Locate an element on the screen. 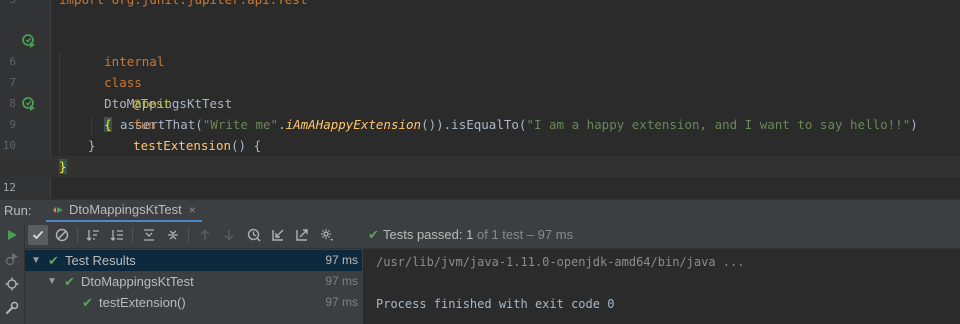 Image resolution: width=960 pixels, height=324 pixels. next-failed-button is located at coordinates (229, 235).